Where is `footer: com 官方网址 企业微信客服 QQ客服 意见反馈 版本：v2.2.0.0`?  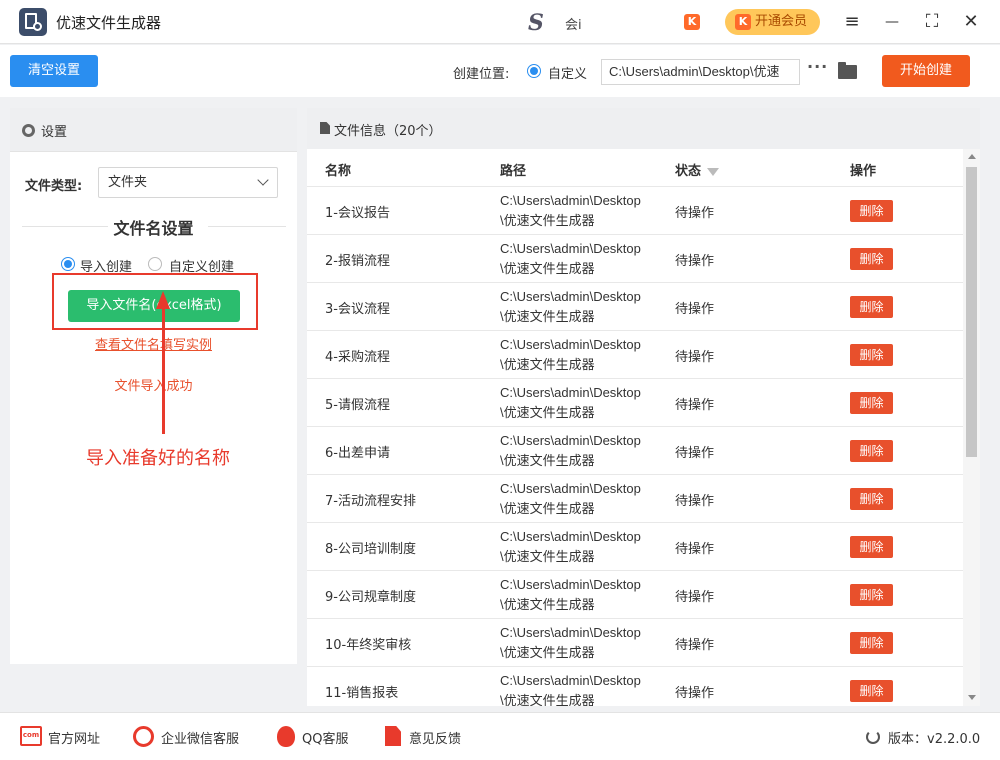 footer: com 官方网址 企业微信客服 QQ客服 意见反馈 版本：v2.2.0.0 is located at coordinates (500, 736).